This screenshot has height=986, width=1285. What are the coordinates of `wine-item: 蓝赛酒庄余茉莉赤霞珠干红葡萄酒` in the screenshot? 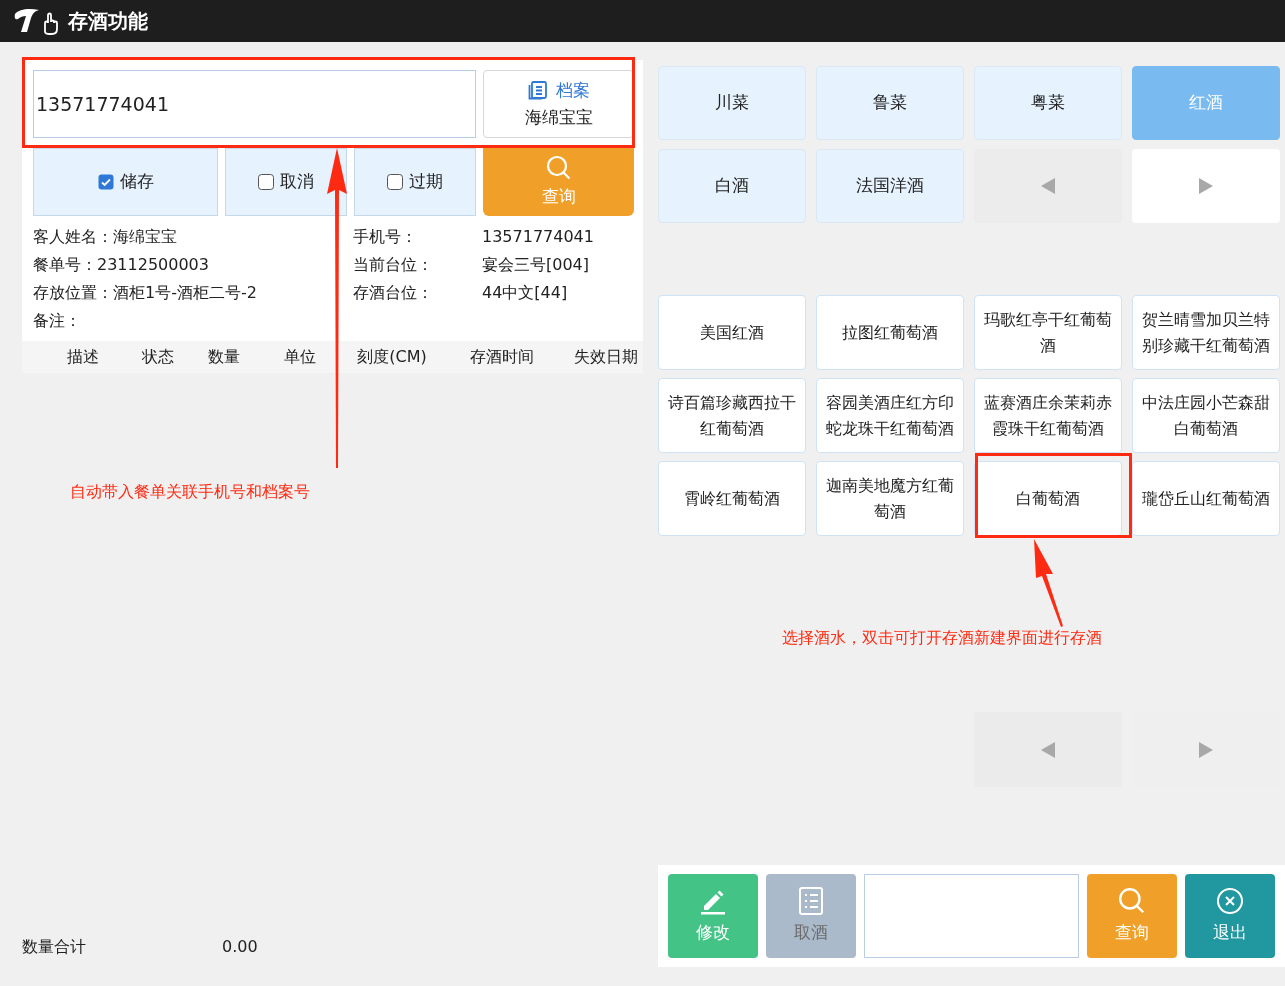 It's located at (1048, 415).